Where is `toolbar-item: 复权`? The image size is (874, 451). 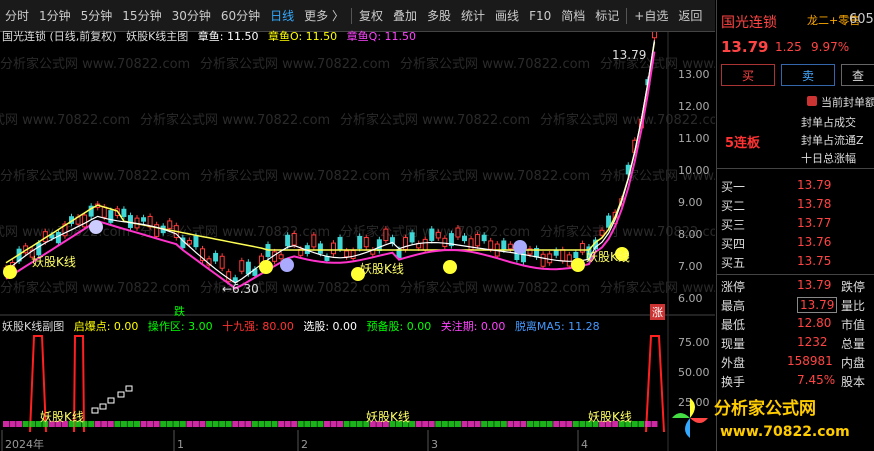 toolbar-item: 复权 is located at coordinates (371, 16).